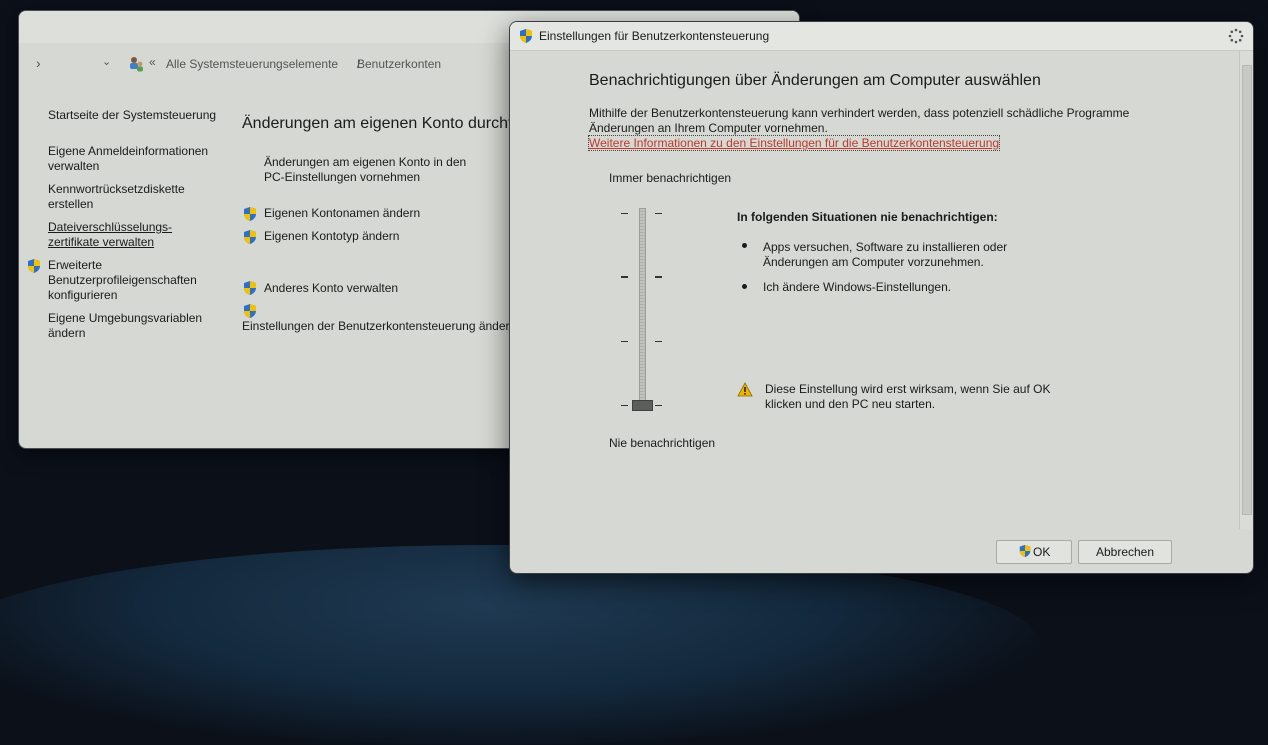  I want to click on sidebar-item-env-vars-line2: ändern, so click(66, 333).